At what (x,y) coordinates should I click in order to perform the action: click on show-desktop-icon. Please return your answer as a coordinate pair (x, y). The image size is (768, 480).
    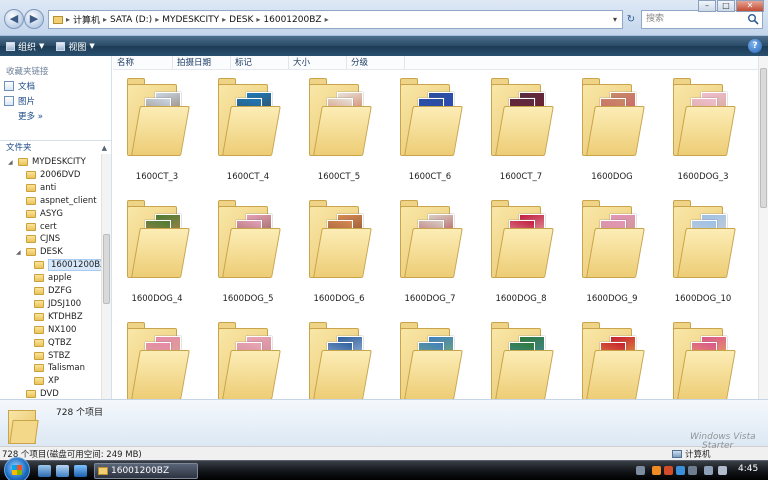
    Looking at the image, I should click on (44, 471).